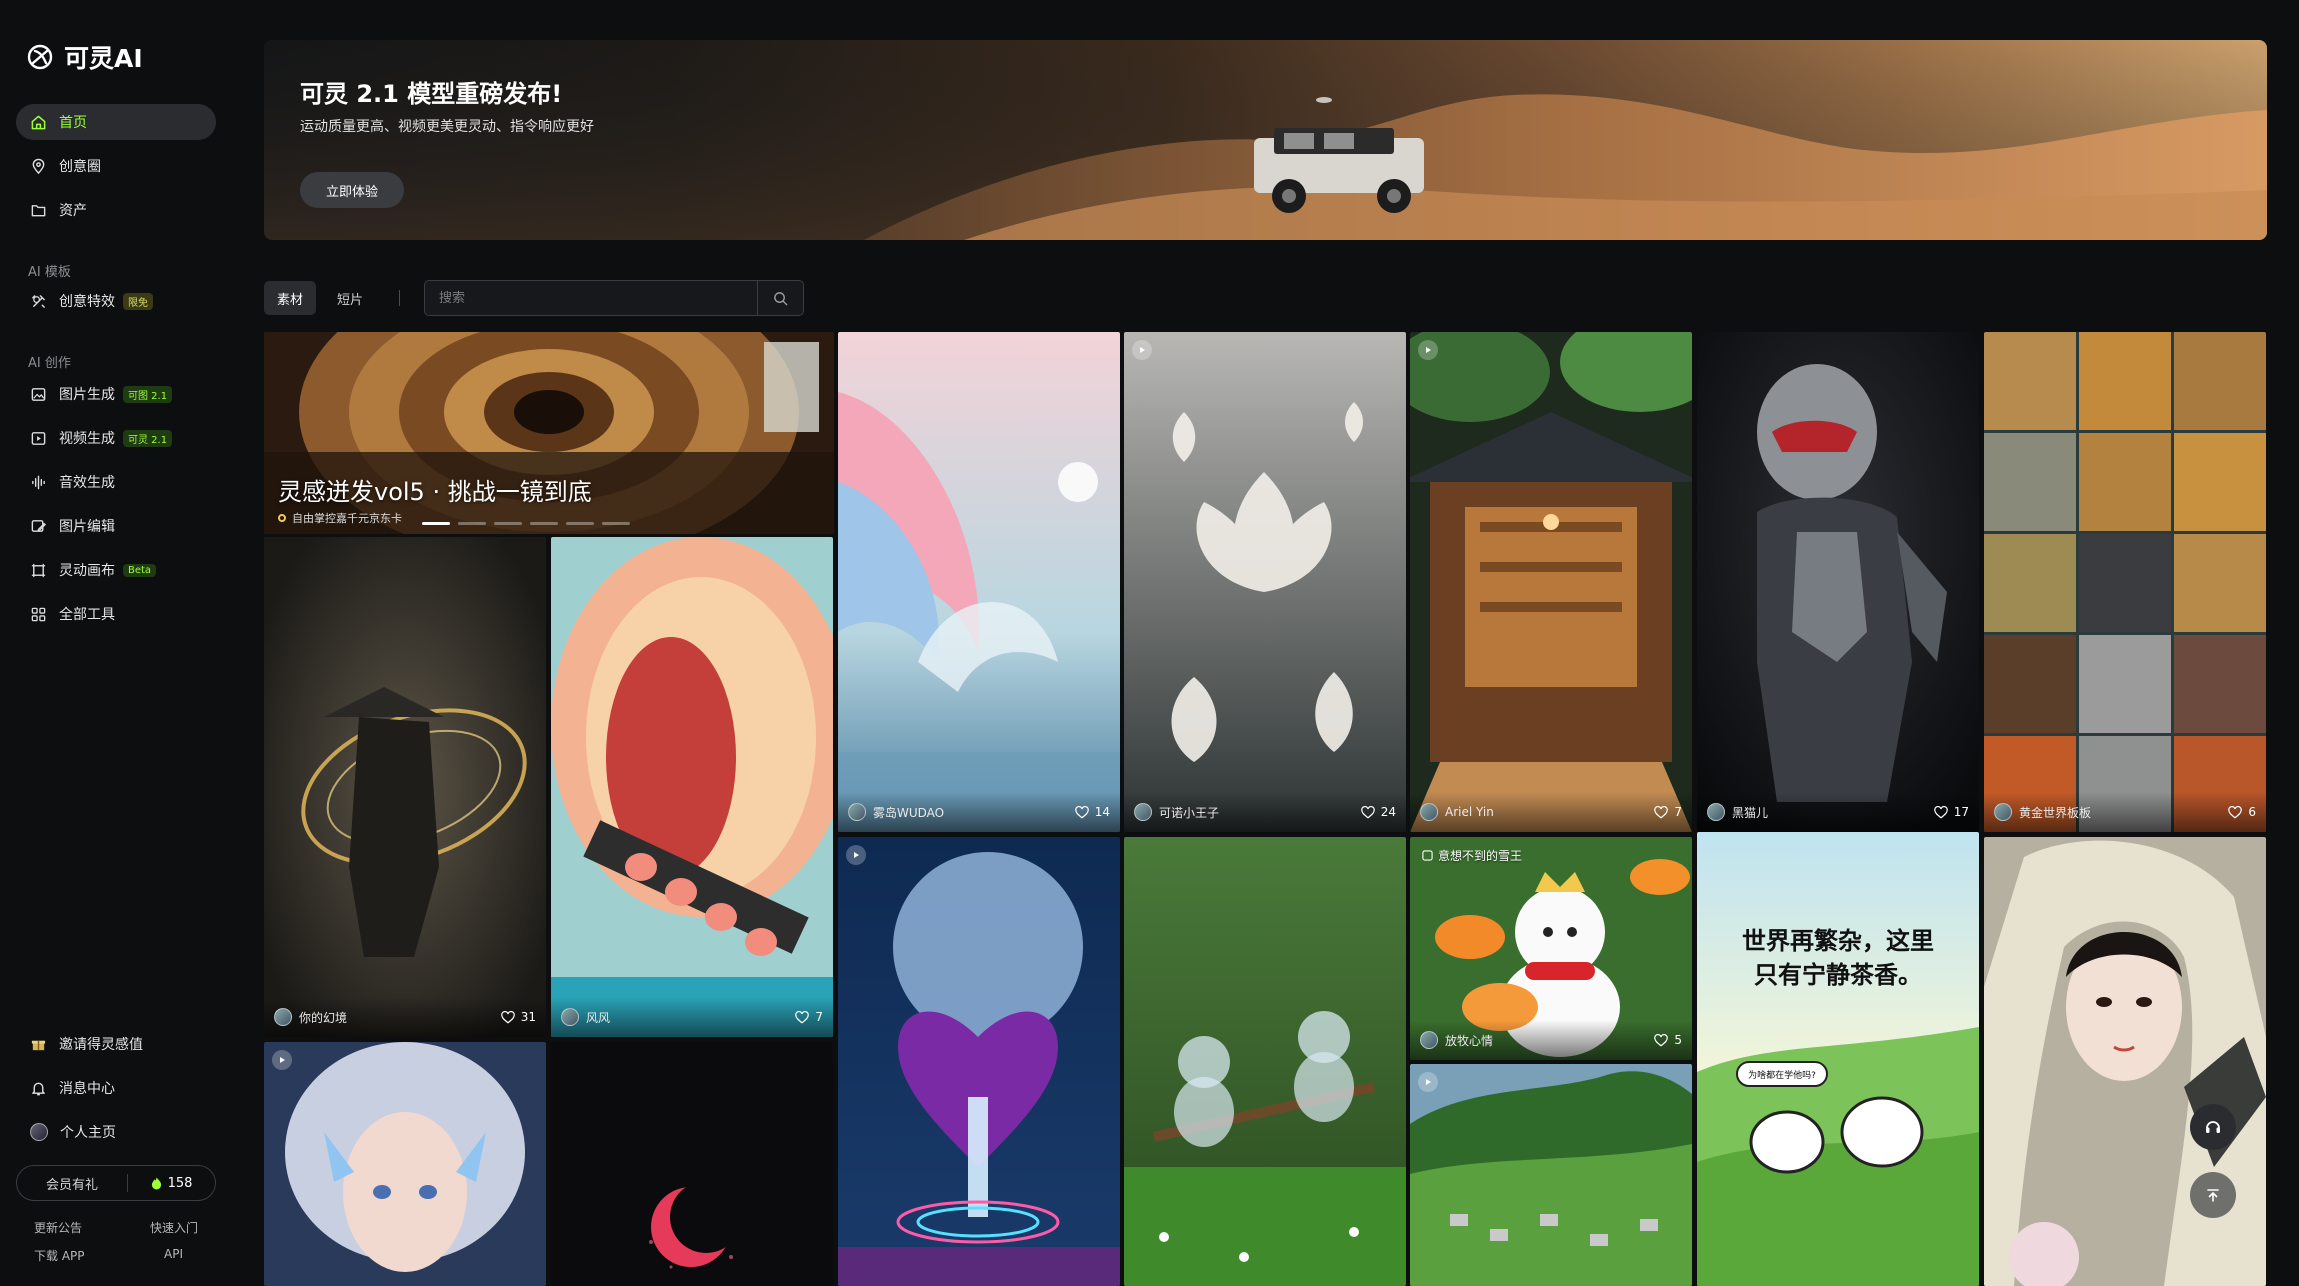 The image size is (2299, 1286). I want to click on card-author: Ariel Yin, so click(1457, 812).